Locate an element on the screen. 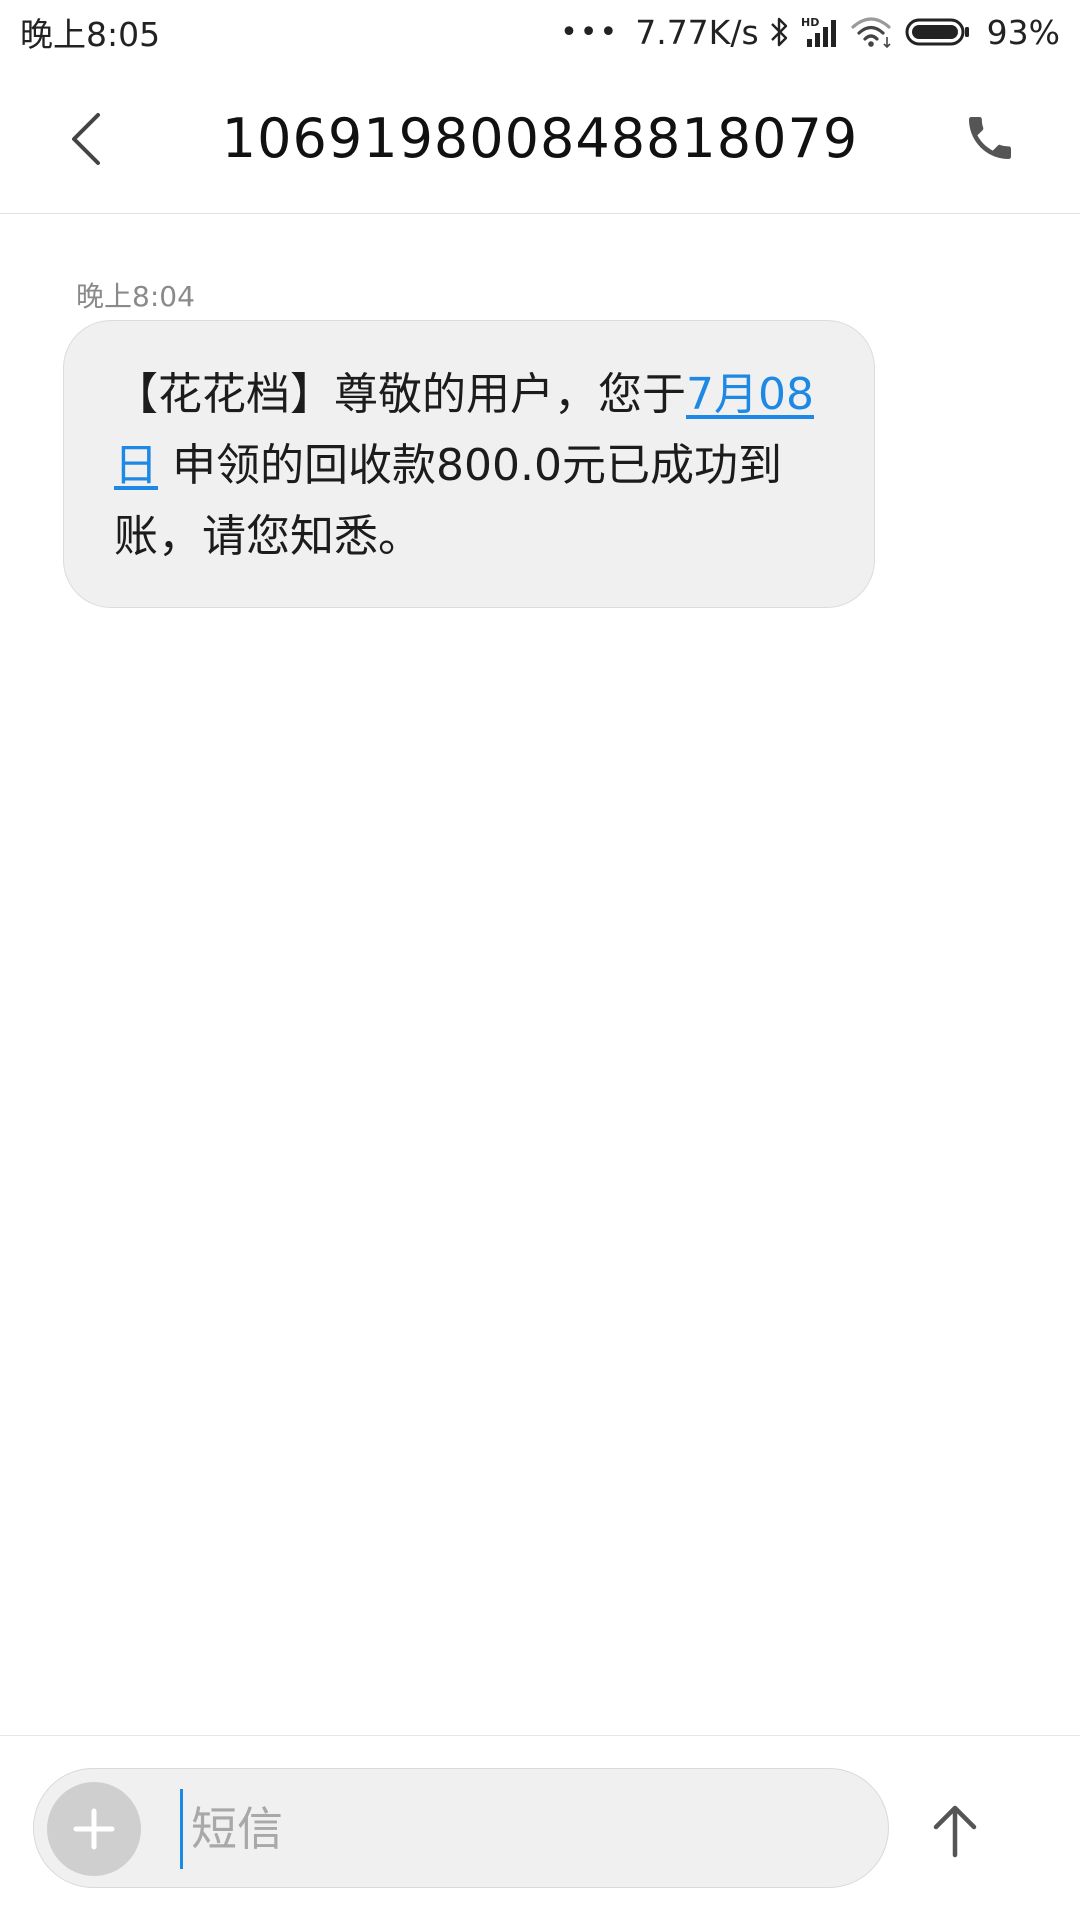  network-speed: 7.77K/s is located at coordinates (697, 32).